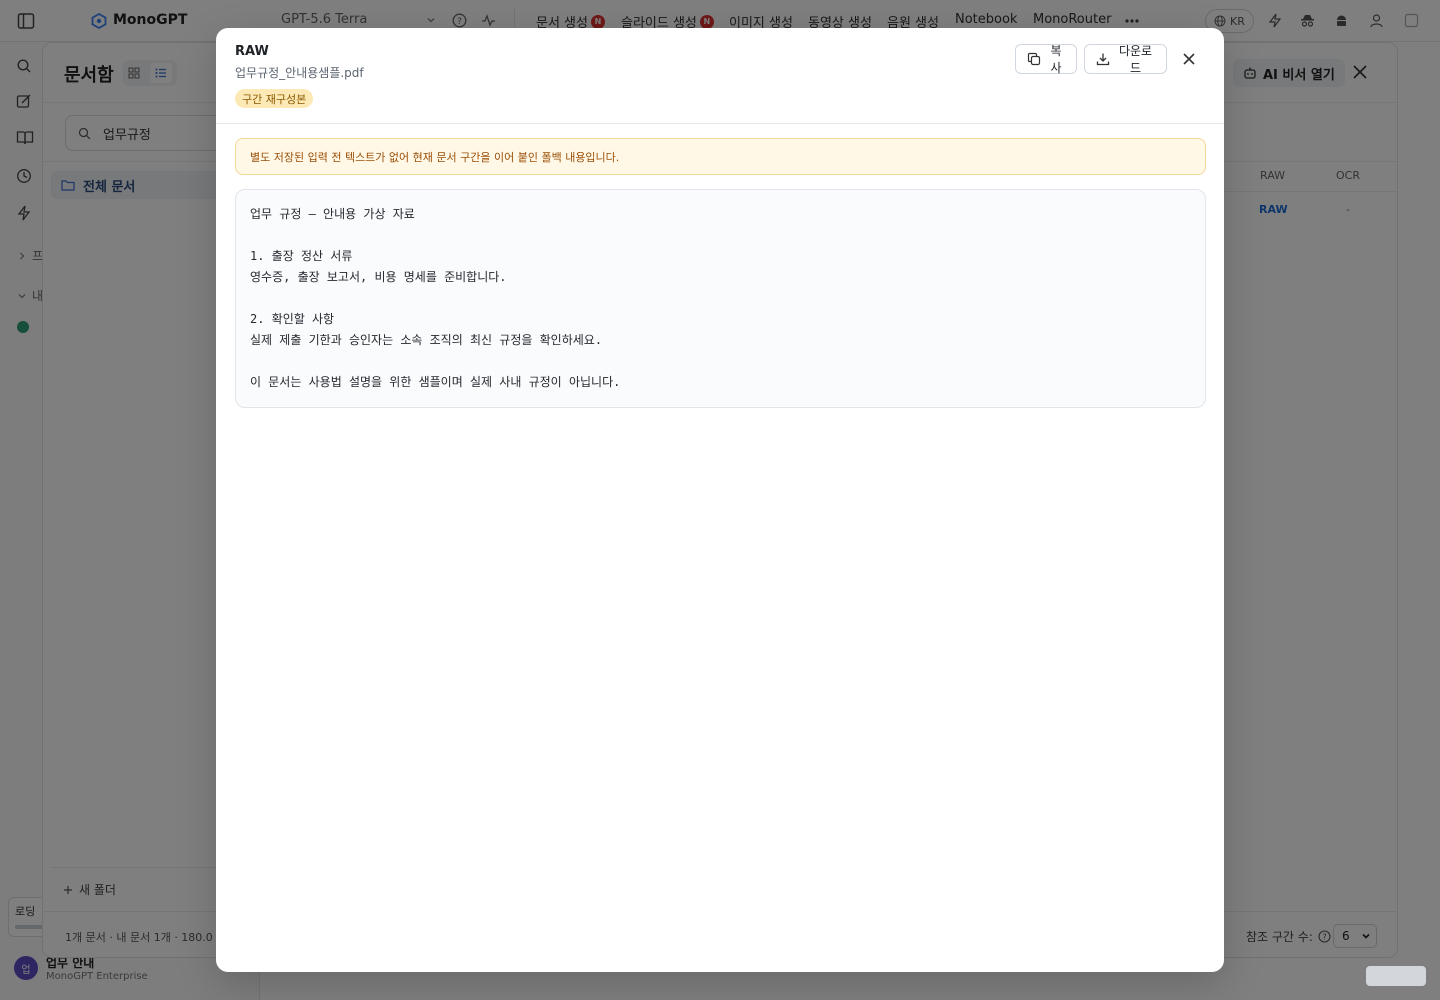 The width and height of the screenshot is (1440, 1000). Describe the element at coordinates (720, 76) in the screenshot. I see `modal-header: RAW 업무규정_안내용샘플.pdf 구간 재구성본 복사 다운로드` at that location.